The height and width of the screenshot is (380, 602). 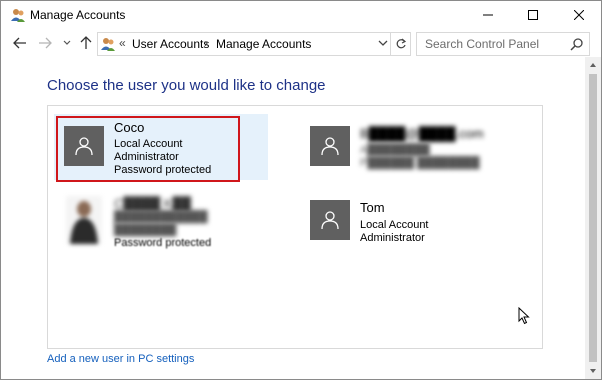 I want to click on account-name: Tom, so click(x=372, y=207).